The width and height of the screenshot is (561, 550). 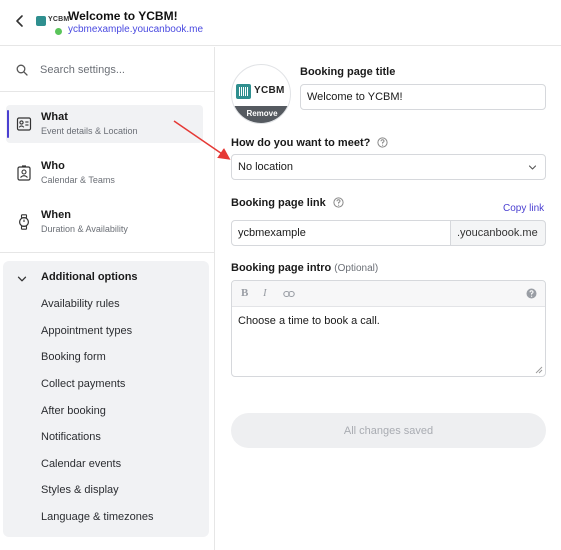 What do you see at coordinates (309, 321) in the screenshot?
I see `booking-intro-text: Choose a time to book a call.` at bounding box center [309, 321].